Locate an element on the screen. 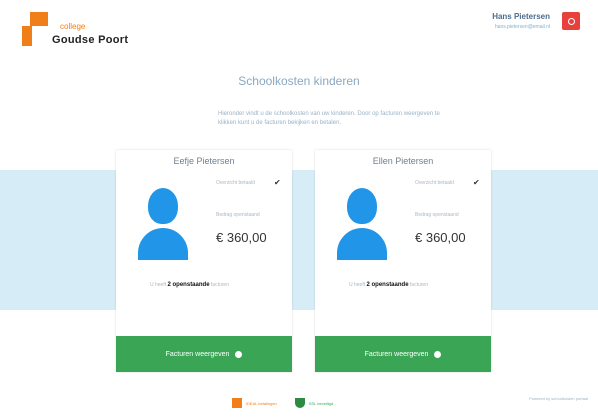  logo-small-text: college is located at coordinates (73, 26).